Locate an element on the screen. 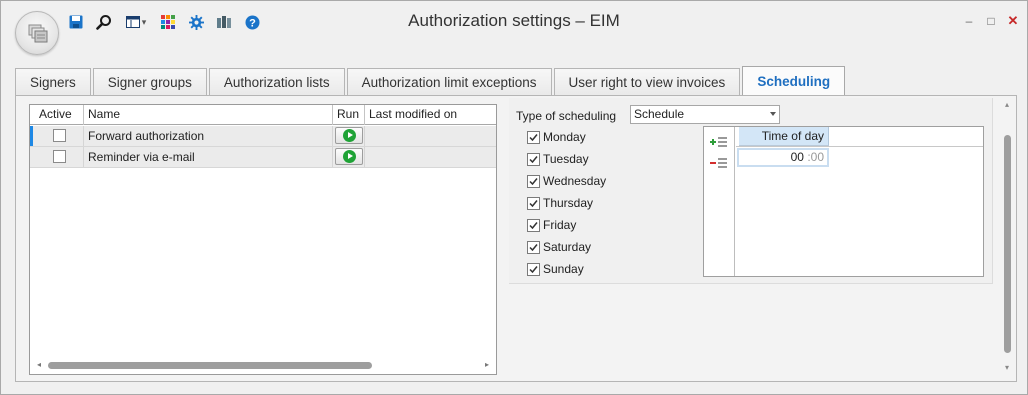  scroll-left-arrow: ◂ is located at coordinates (39, 365).